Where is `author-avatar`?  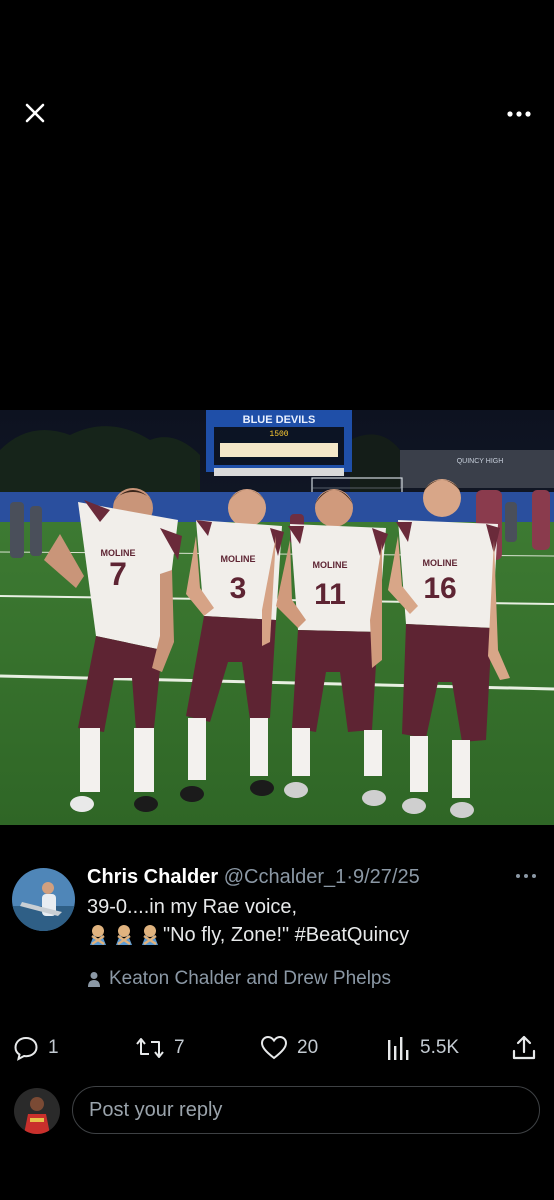 author-avatar is located at coordinates (43, 899).